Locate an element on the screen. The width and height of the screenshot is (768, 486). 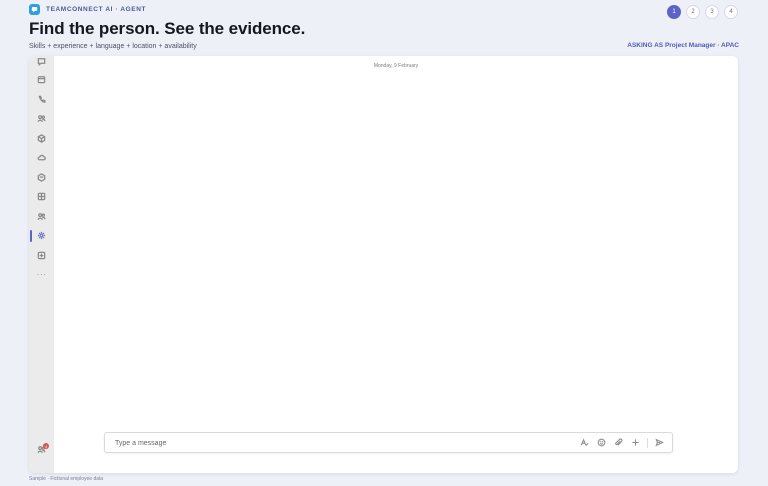
attach-icon is located at coordinates (618, 442).